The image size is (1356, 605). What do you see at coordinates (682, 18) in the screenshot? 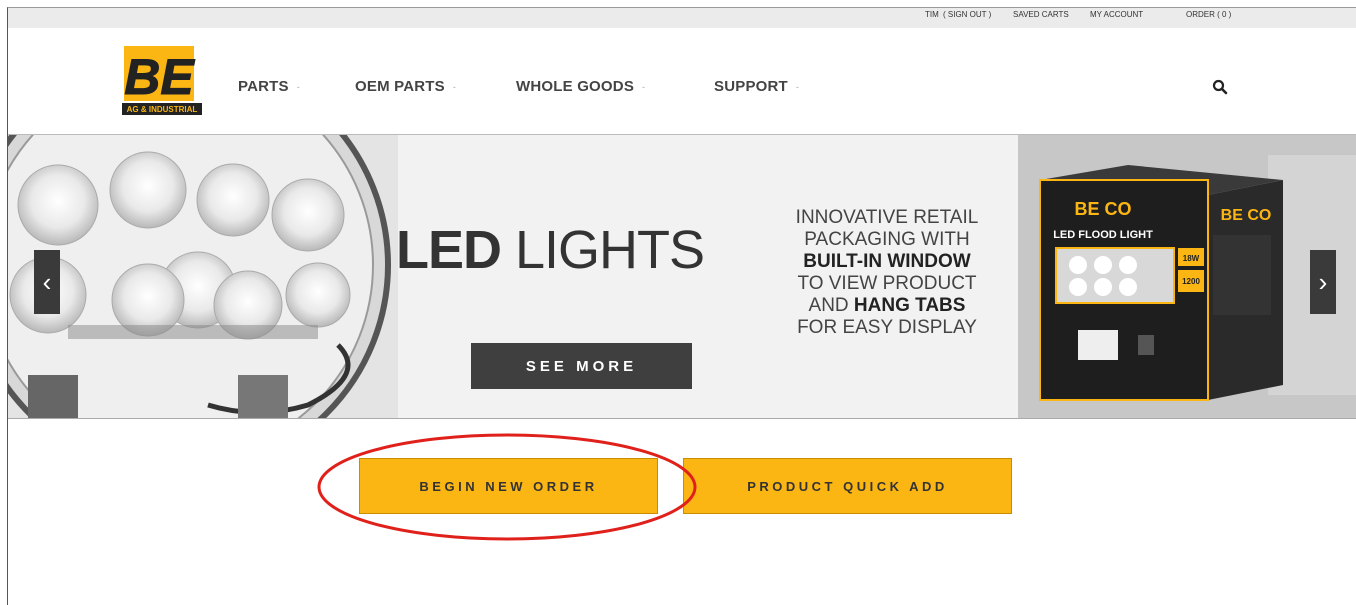
I see `utility-bar` at bounding box center [682, 18].